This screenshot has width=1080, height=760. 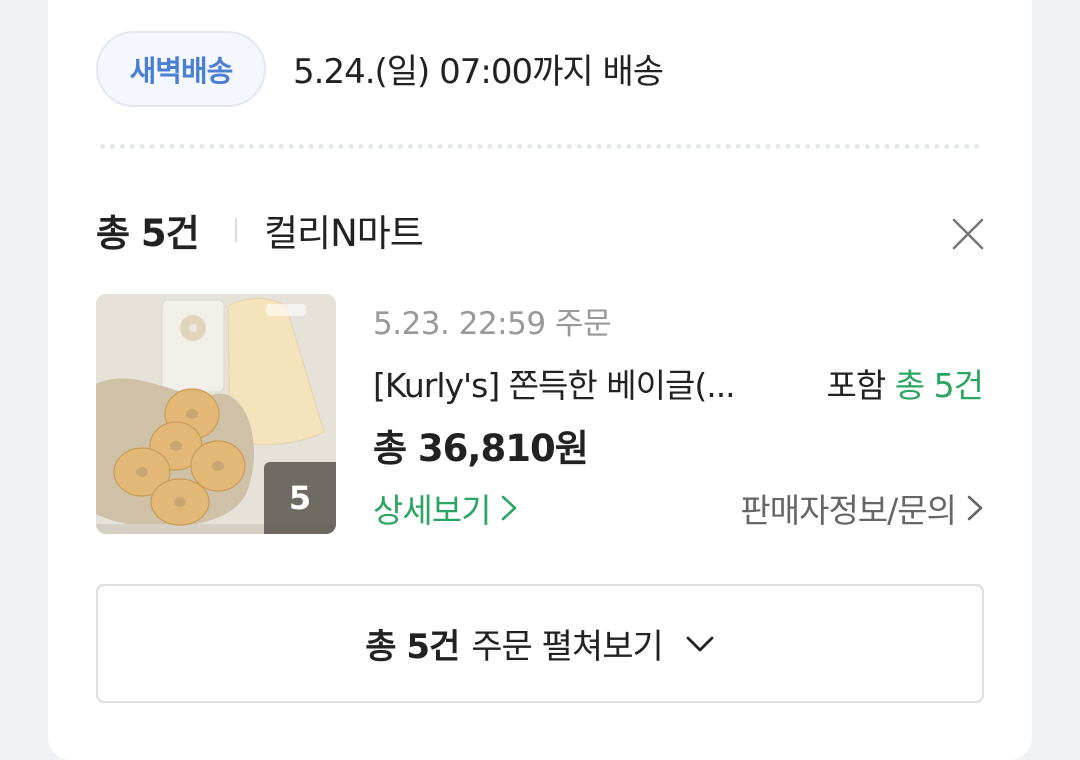 I want to click on expand-label: 주문 펼쳐보기, so click(x=567, y=647).